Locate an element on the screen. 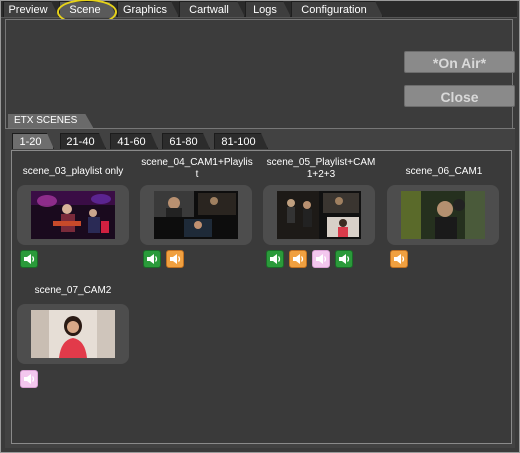 The height and width of the screenshot is (453, 520). scene-07-thumbnail is located at coordinates (73, 334).